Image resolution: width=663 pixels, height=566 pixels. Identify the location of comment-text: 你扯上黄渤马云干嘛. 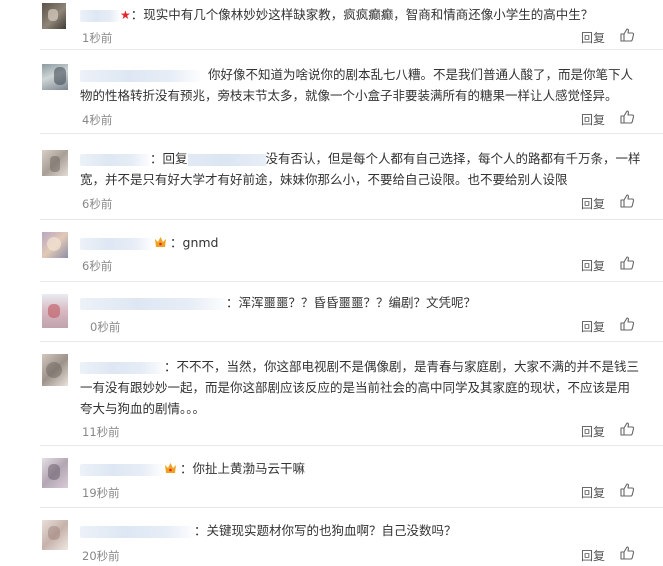
(249, 468).